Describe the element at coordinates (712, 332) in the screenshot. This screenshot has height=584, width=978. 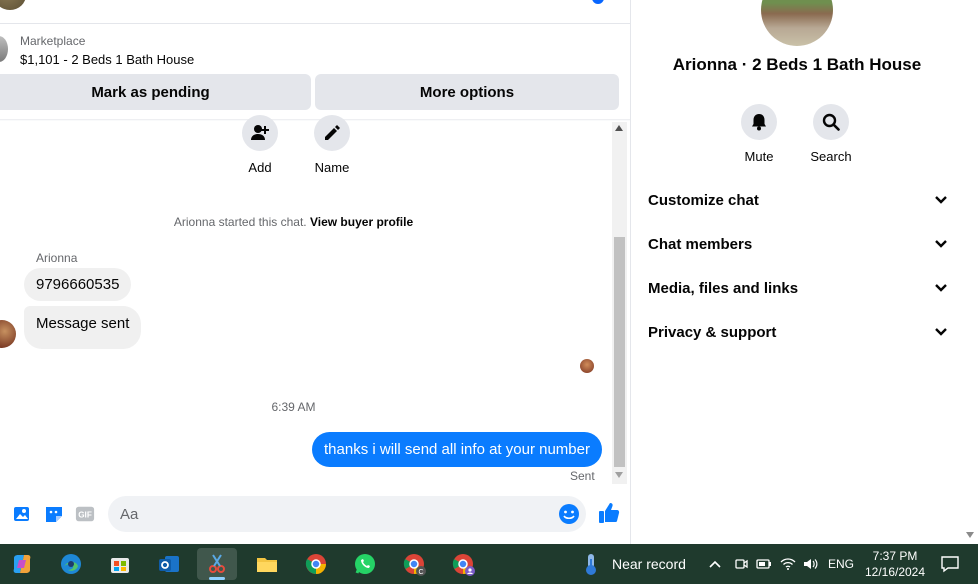
I see `section-label: Privacy & support` at that location.